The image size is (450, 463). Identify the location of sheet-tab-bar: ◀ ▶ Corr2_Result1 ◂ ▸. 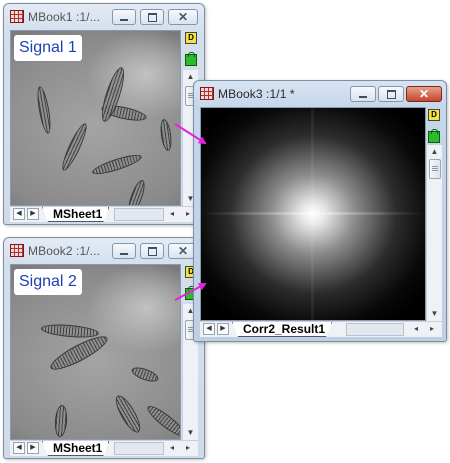
(321, 329).